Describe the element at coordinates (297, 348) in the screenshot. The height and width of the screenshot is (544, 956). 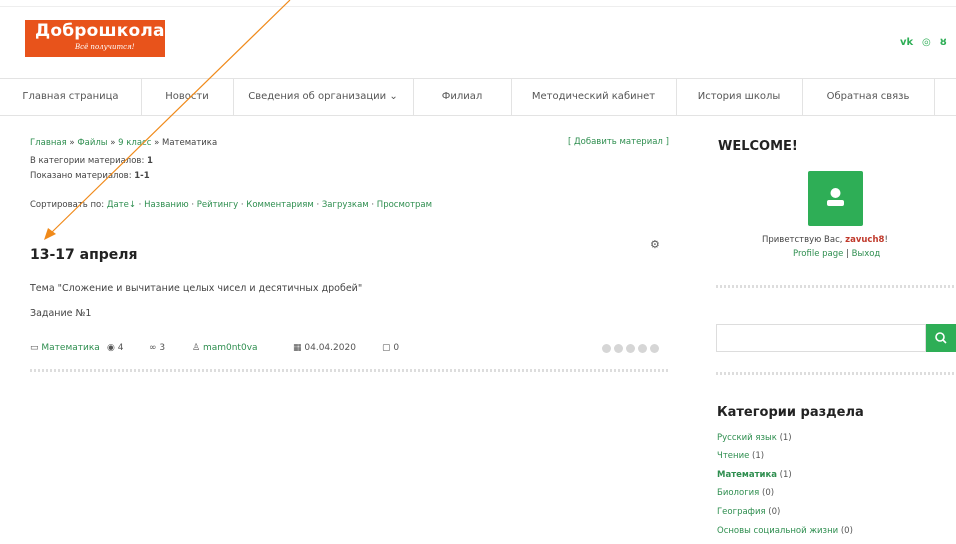
I see `calendar-icon: ▦` at that location.